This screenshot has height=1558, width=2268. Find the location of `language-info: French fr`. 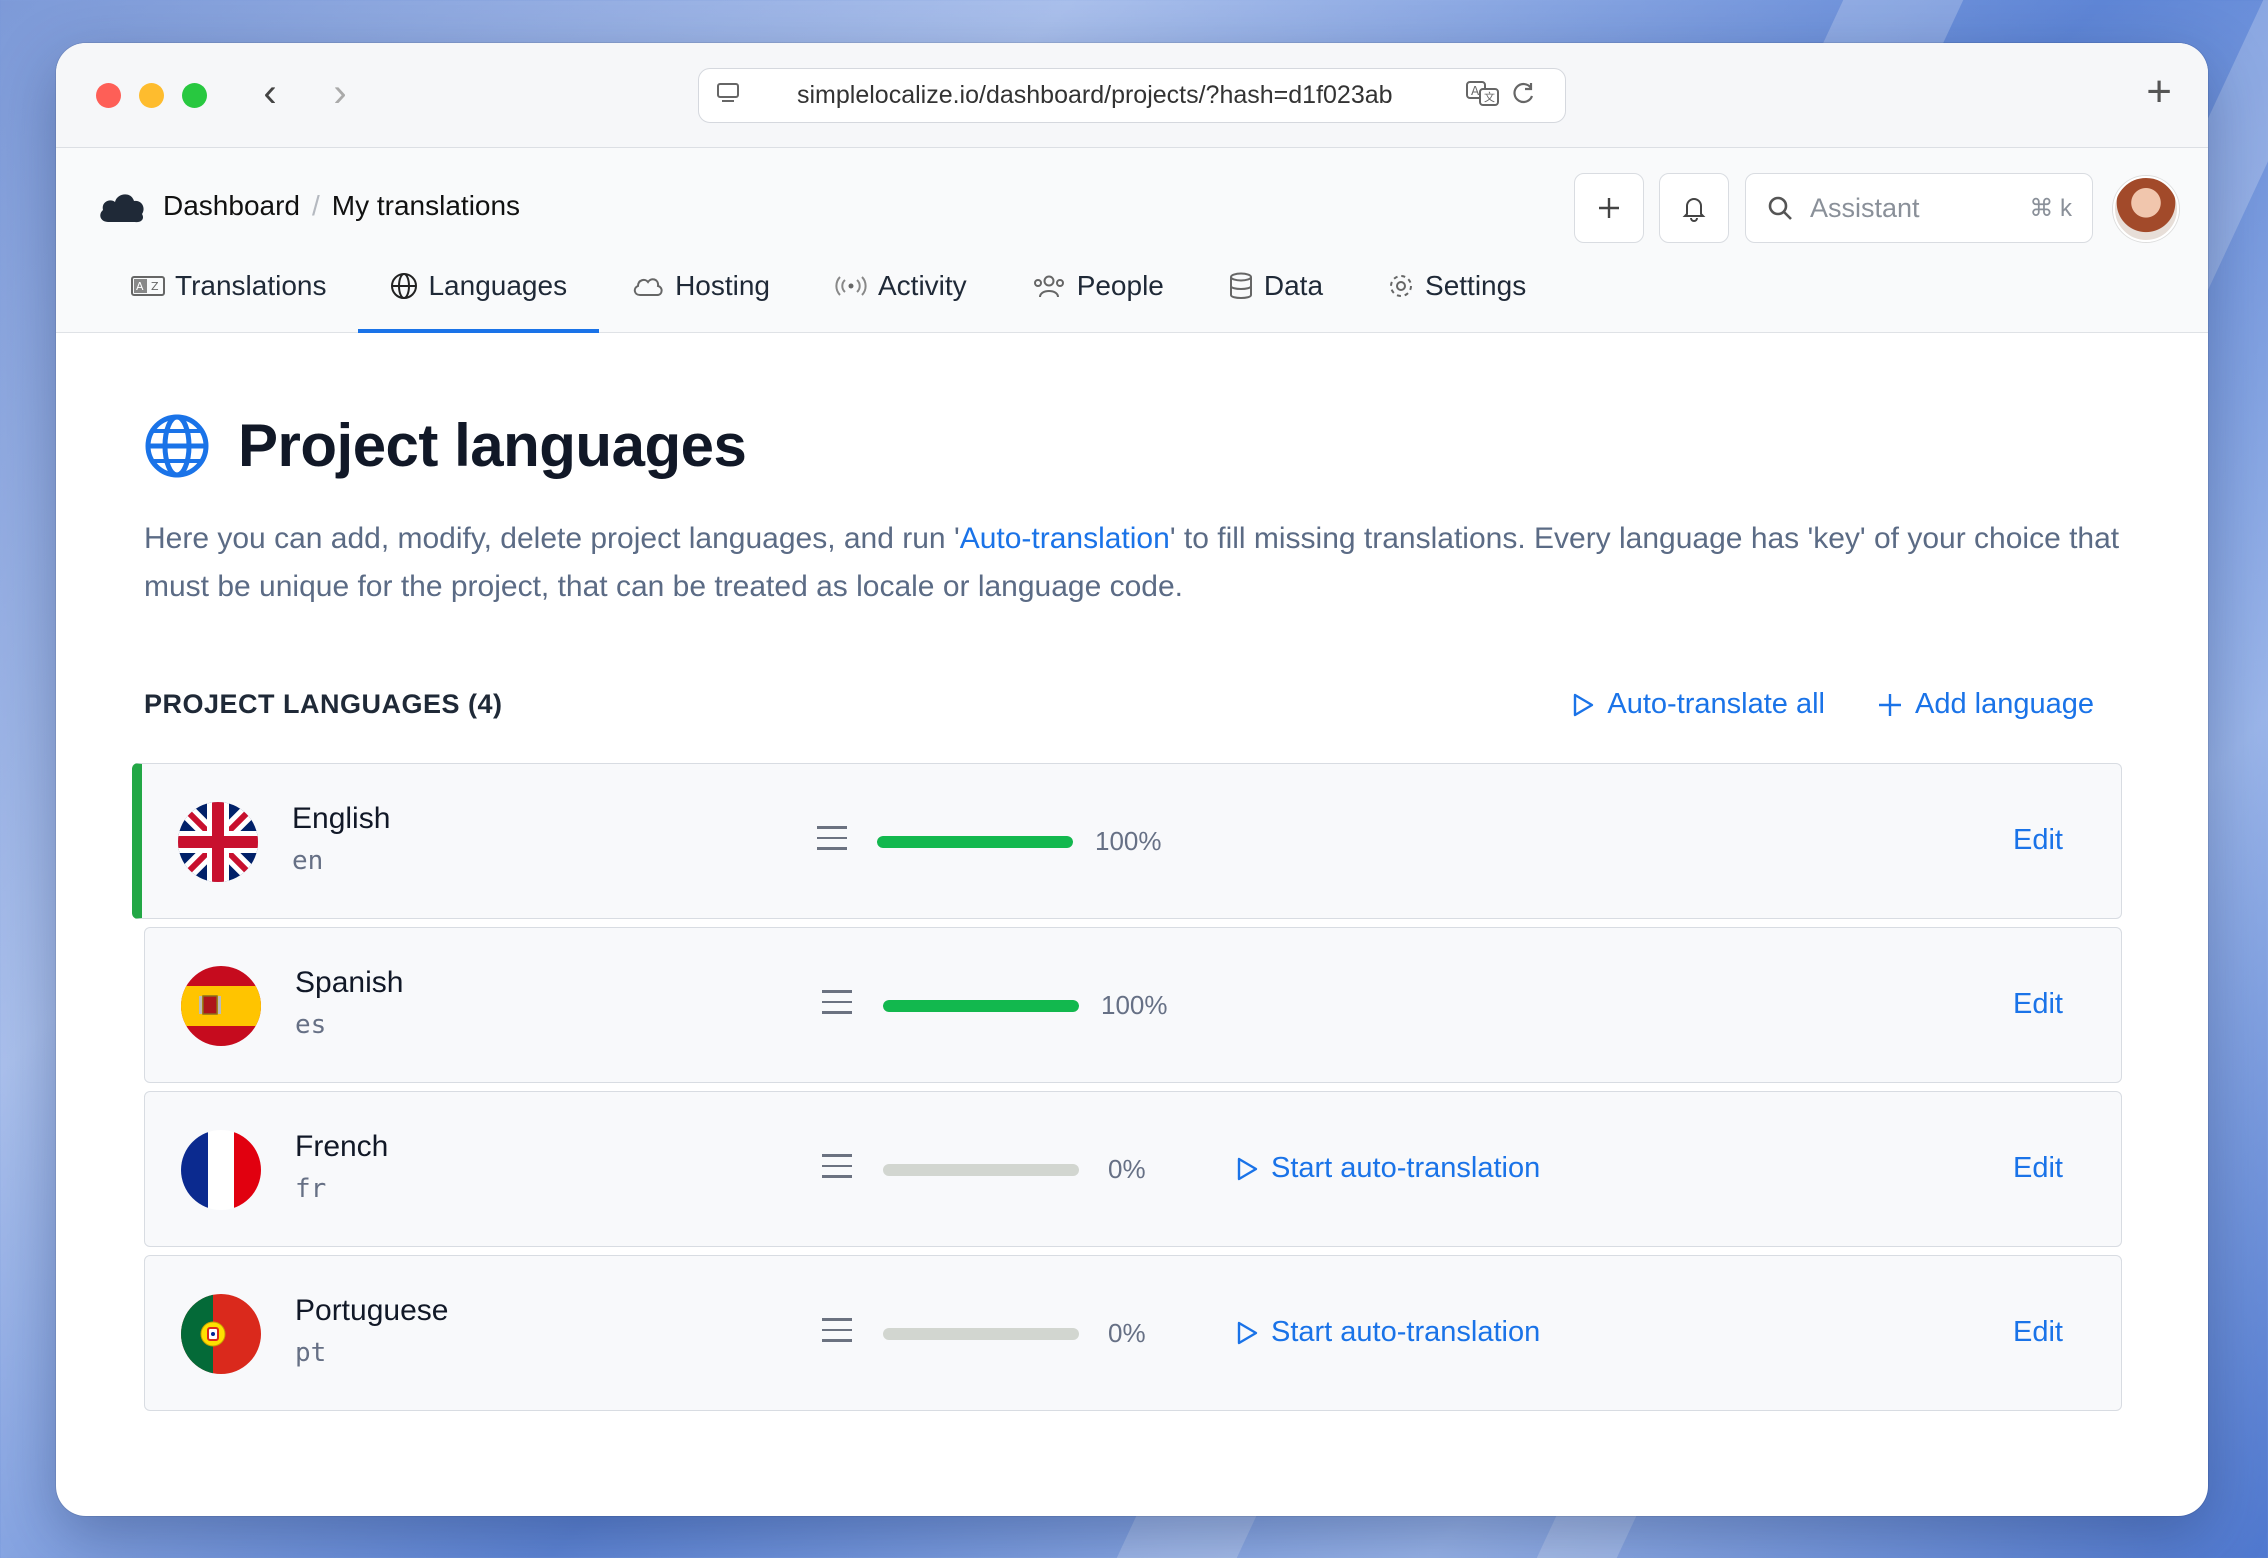

language-info: French fr is located at coordinates (341, 1167).